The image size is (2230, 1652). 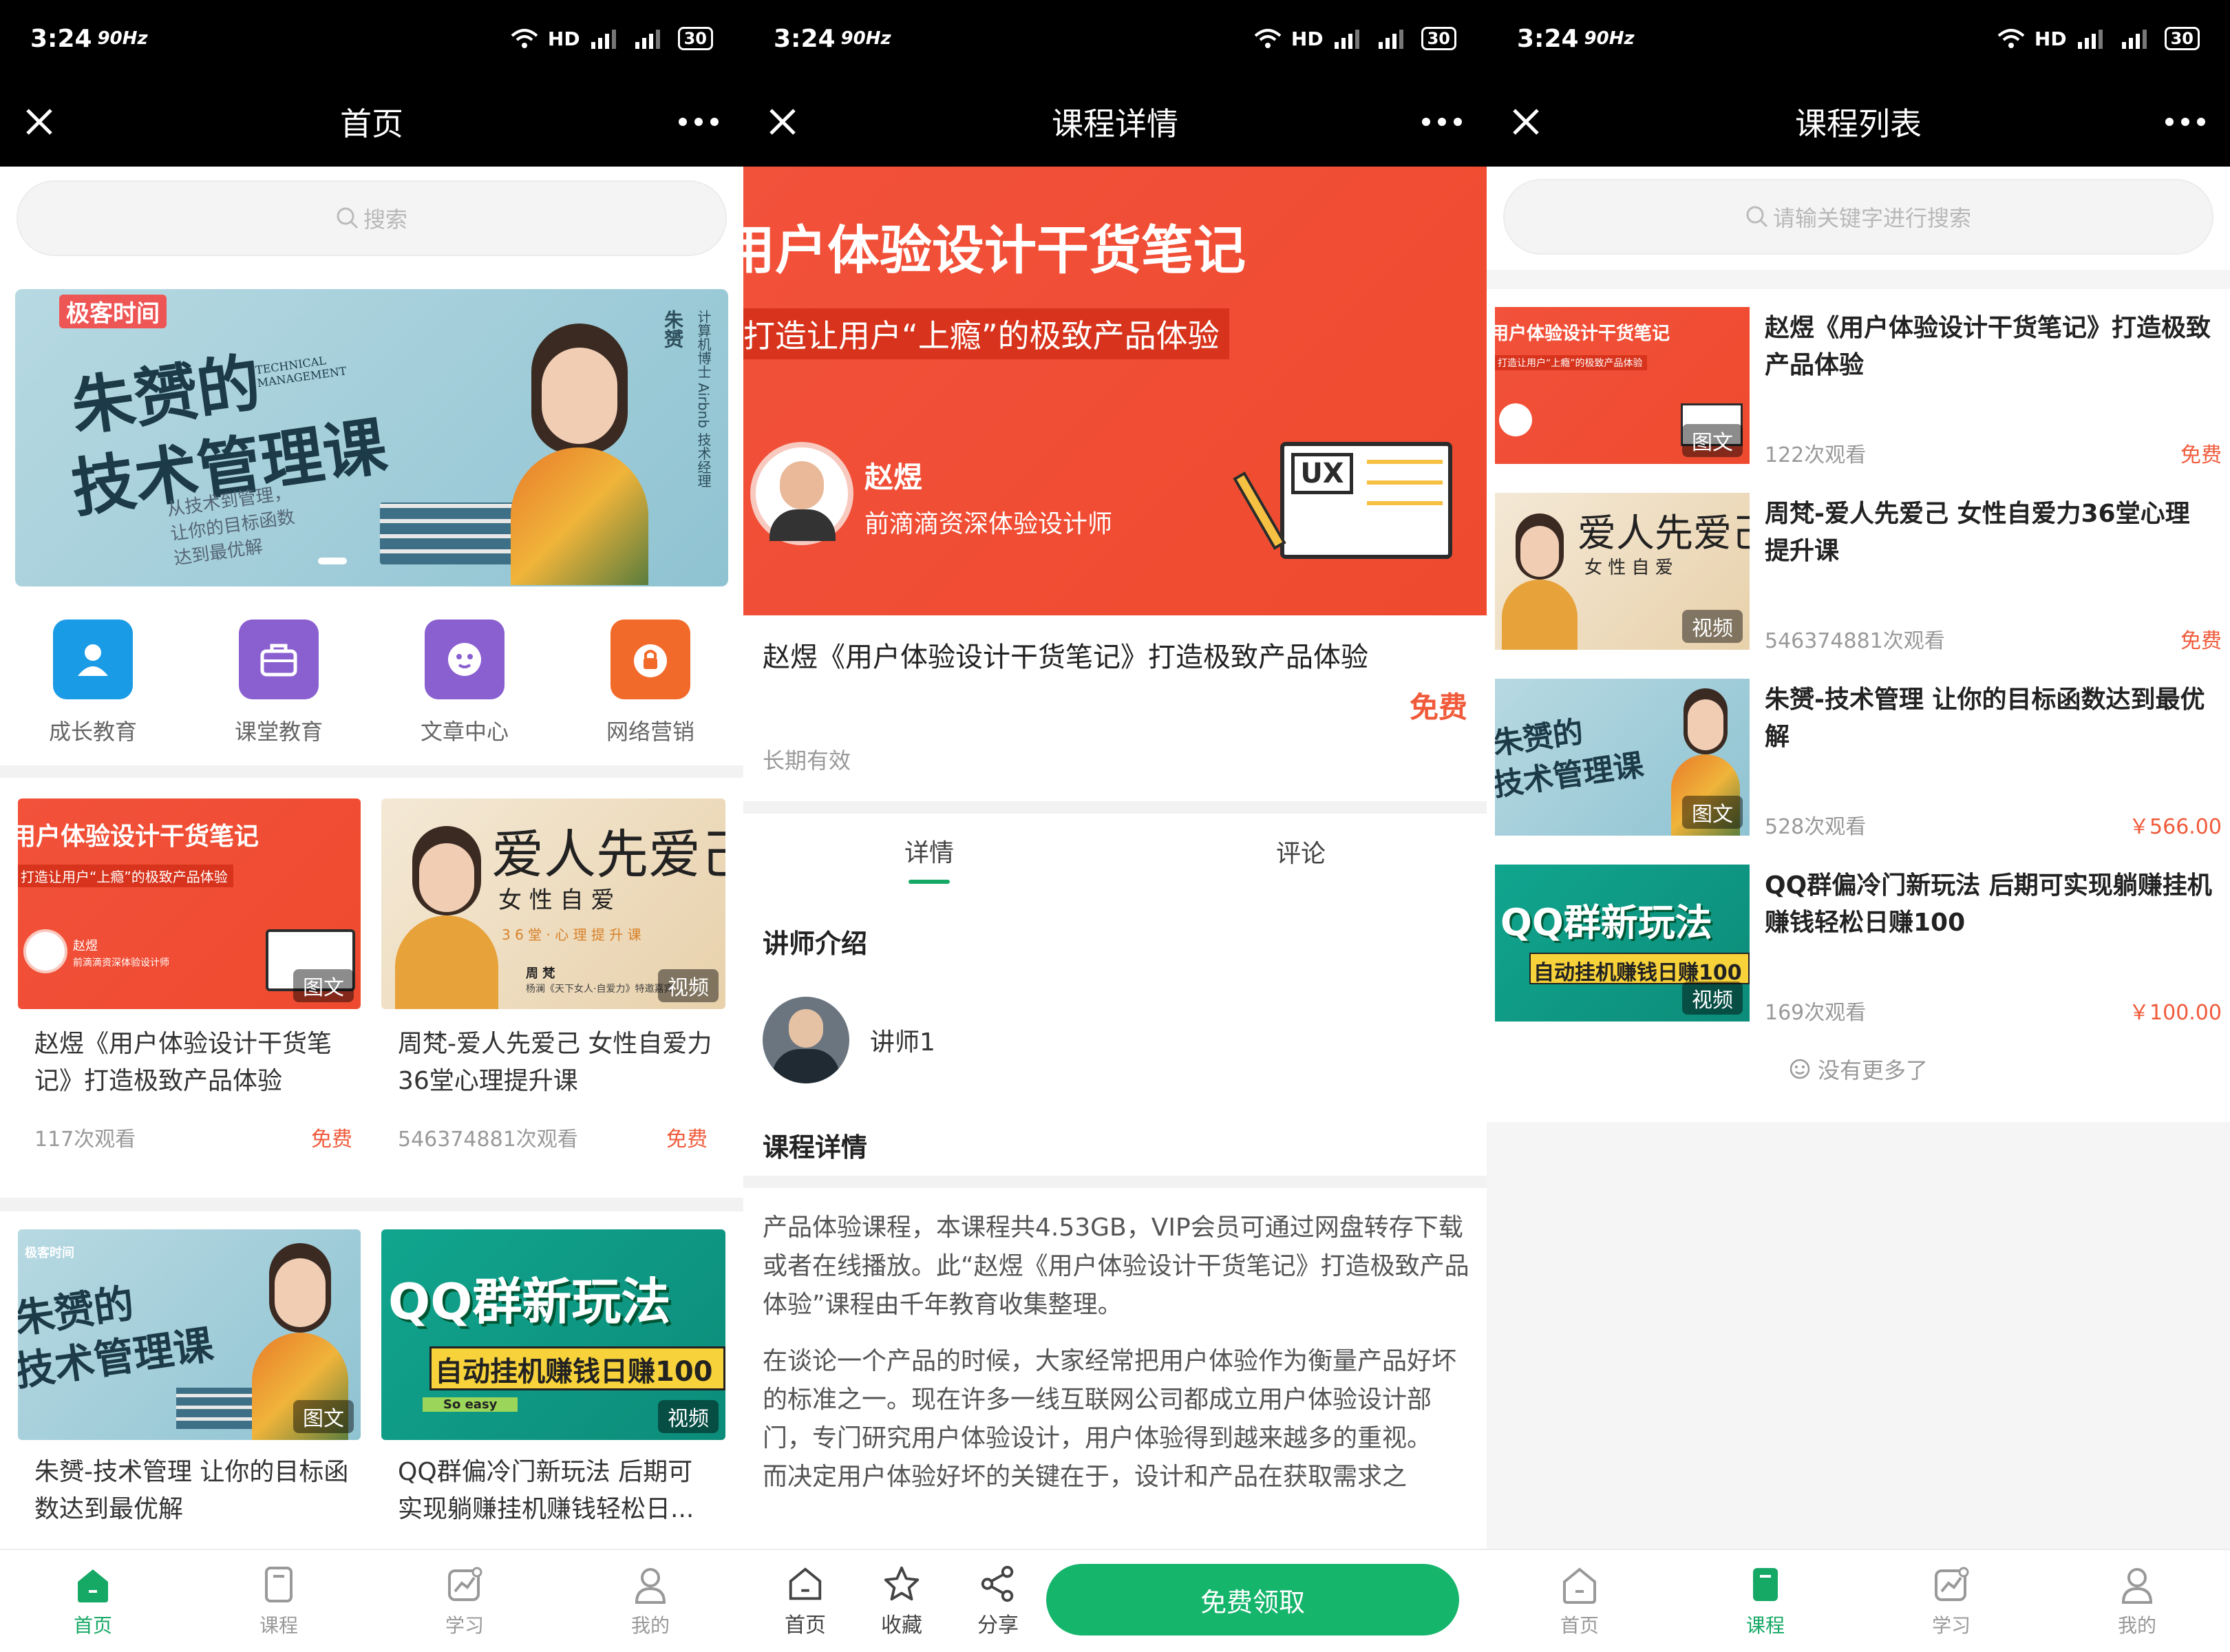 What do you see at coordinates (1085, 1477) in the screenshot?
I see `description-paragraph: 而决定用户体验好坏的关键在于，设计和产品在获取需求之` at bounding box center [1085, 1477].